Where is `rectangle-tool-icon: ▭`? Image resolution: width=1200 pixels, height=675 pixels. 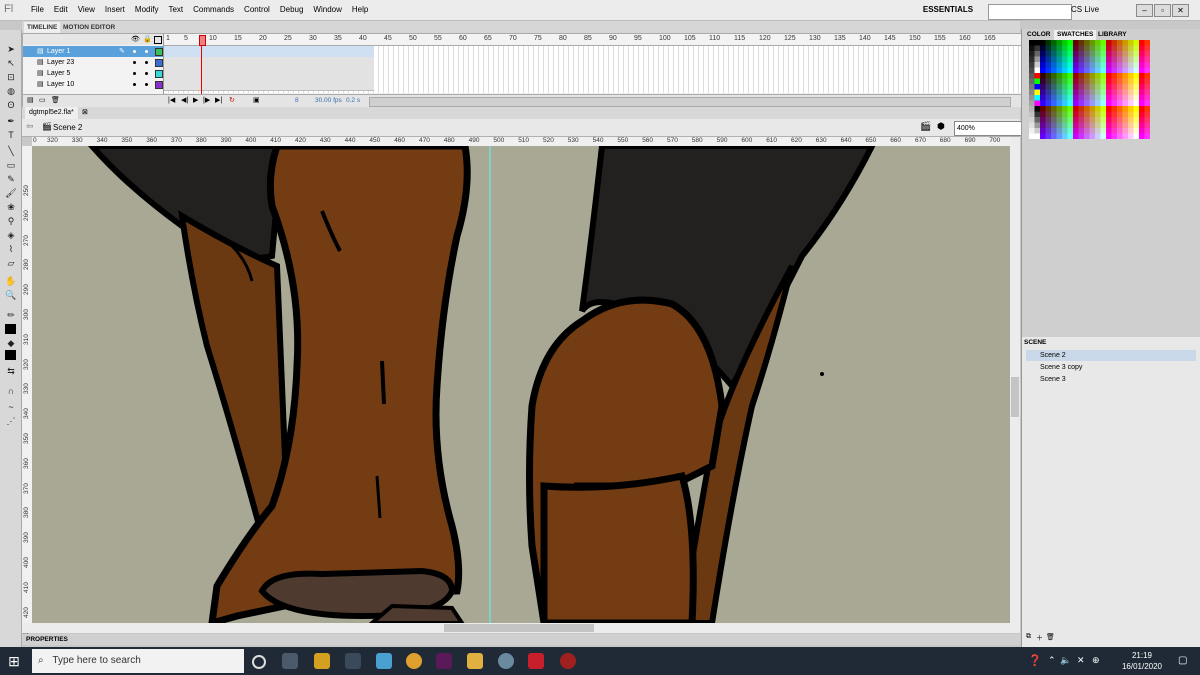 rectangle-tool-icon: ▭ is located at coordinates (11, 165).